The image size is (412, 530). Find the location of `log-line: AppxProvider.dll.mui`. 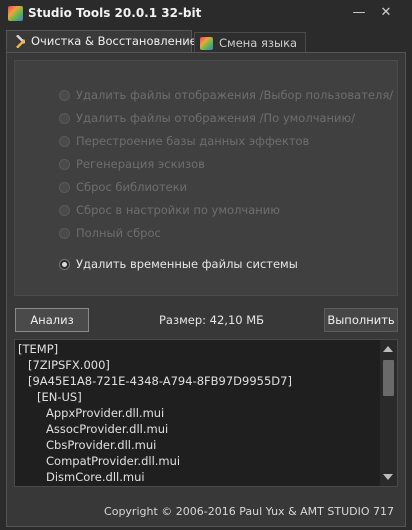

log-line: AppxProvider.dll.mui is located at coordinates (105, 413).